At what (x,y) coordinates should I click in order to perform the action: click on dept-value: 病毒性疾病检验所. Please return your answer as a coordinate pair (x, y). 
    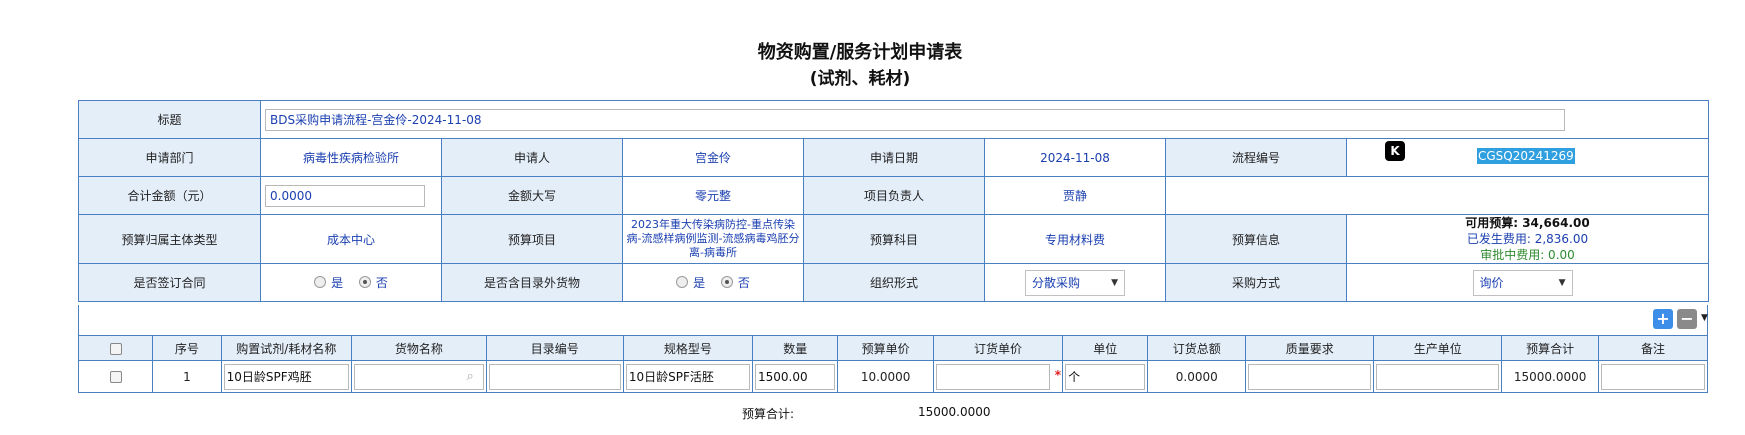
    Looking at the image, I should click on (351, 157).